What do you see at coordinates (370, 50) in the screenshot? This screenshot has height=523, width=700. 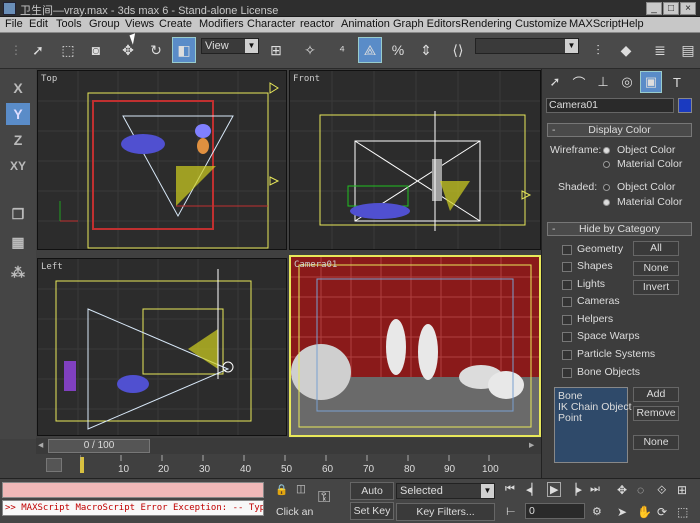 I see `angle-snap-icon: ⟁` at bounding box center [370, 50].